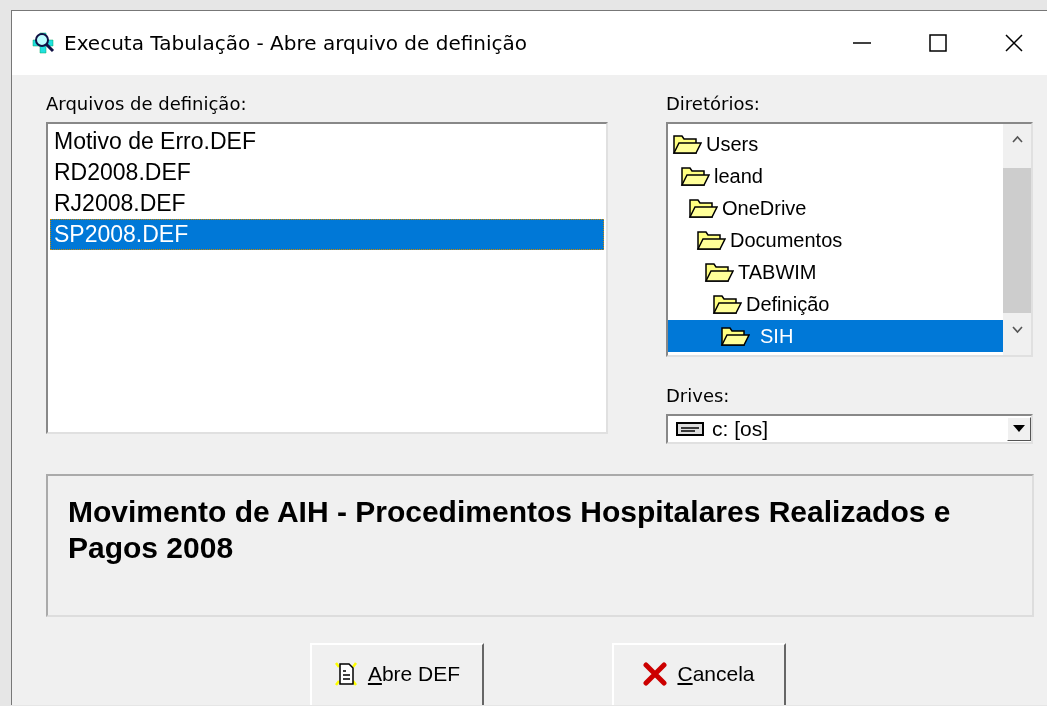 The height and width of the screenshot is (706, 1047). What do you see at coordinates (698, 395) in the screenshot?
I see `drives-label: Drives:` at bounding box center [698, 395].